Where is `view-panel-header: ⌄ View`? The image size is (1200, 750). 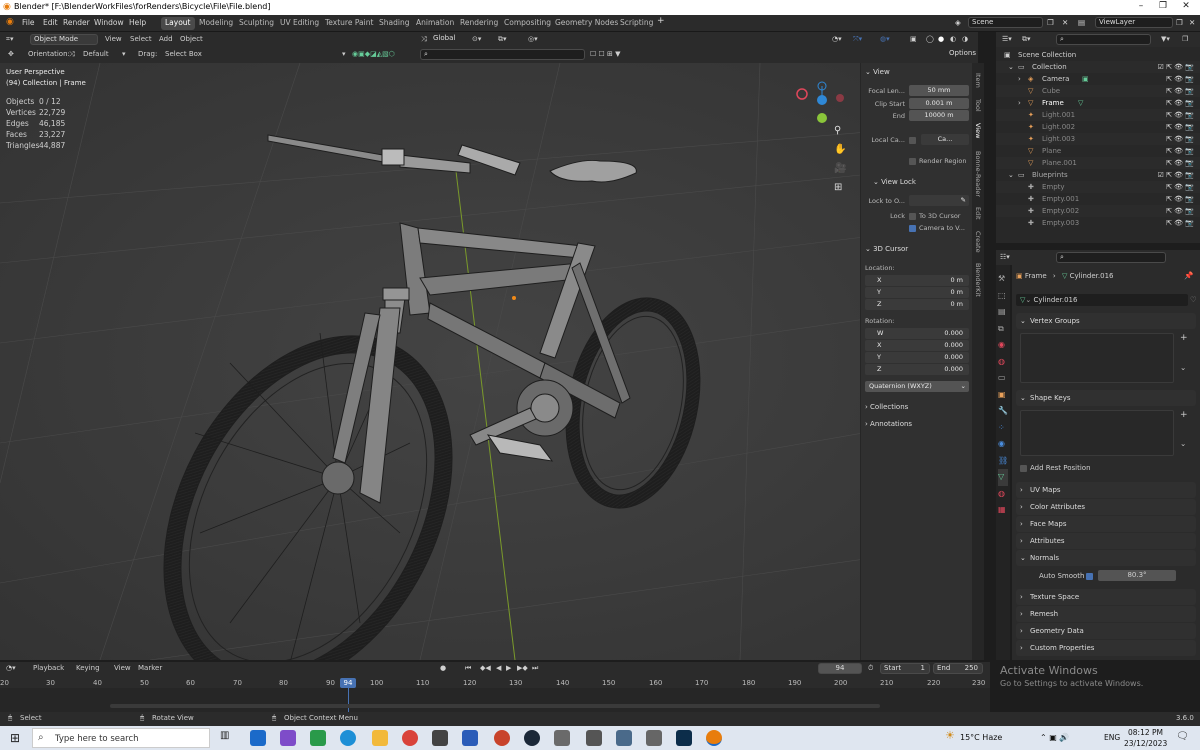 view-panel-header: ⌄ View is located at coordinates (877, 72).